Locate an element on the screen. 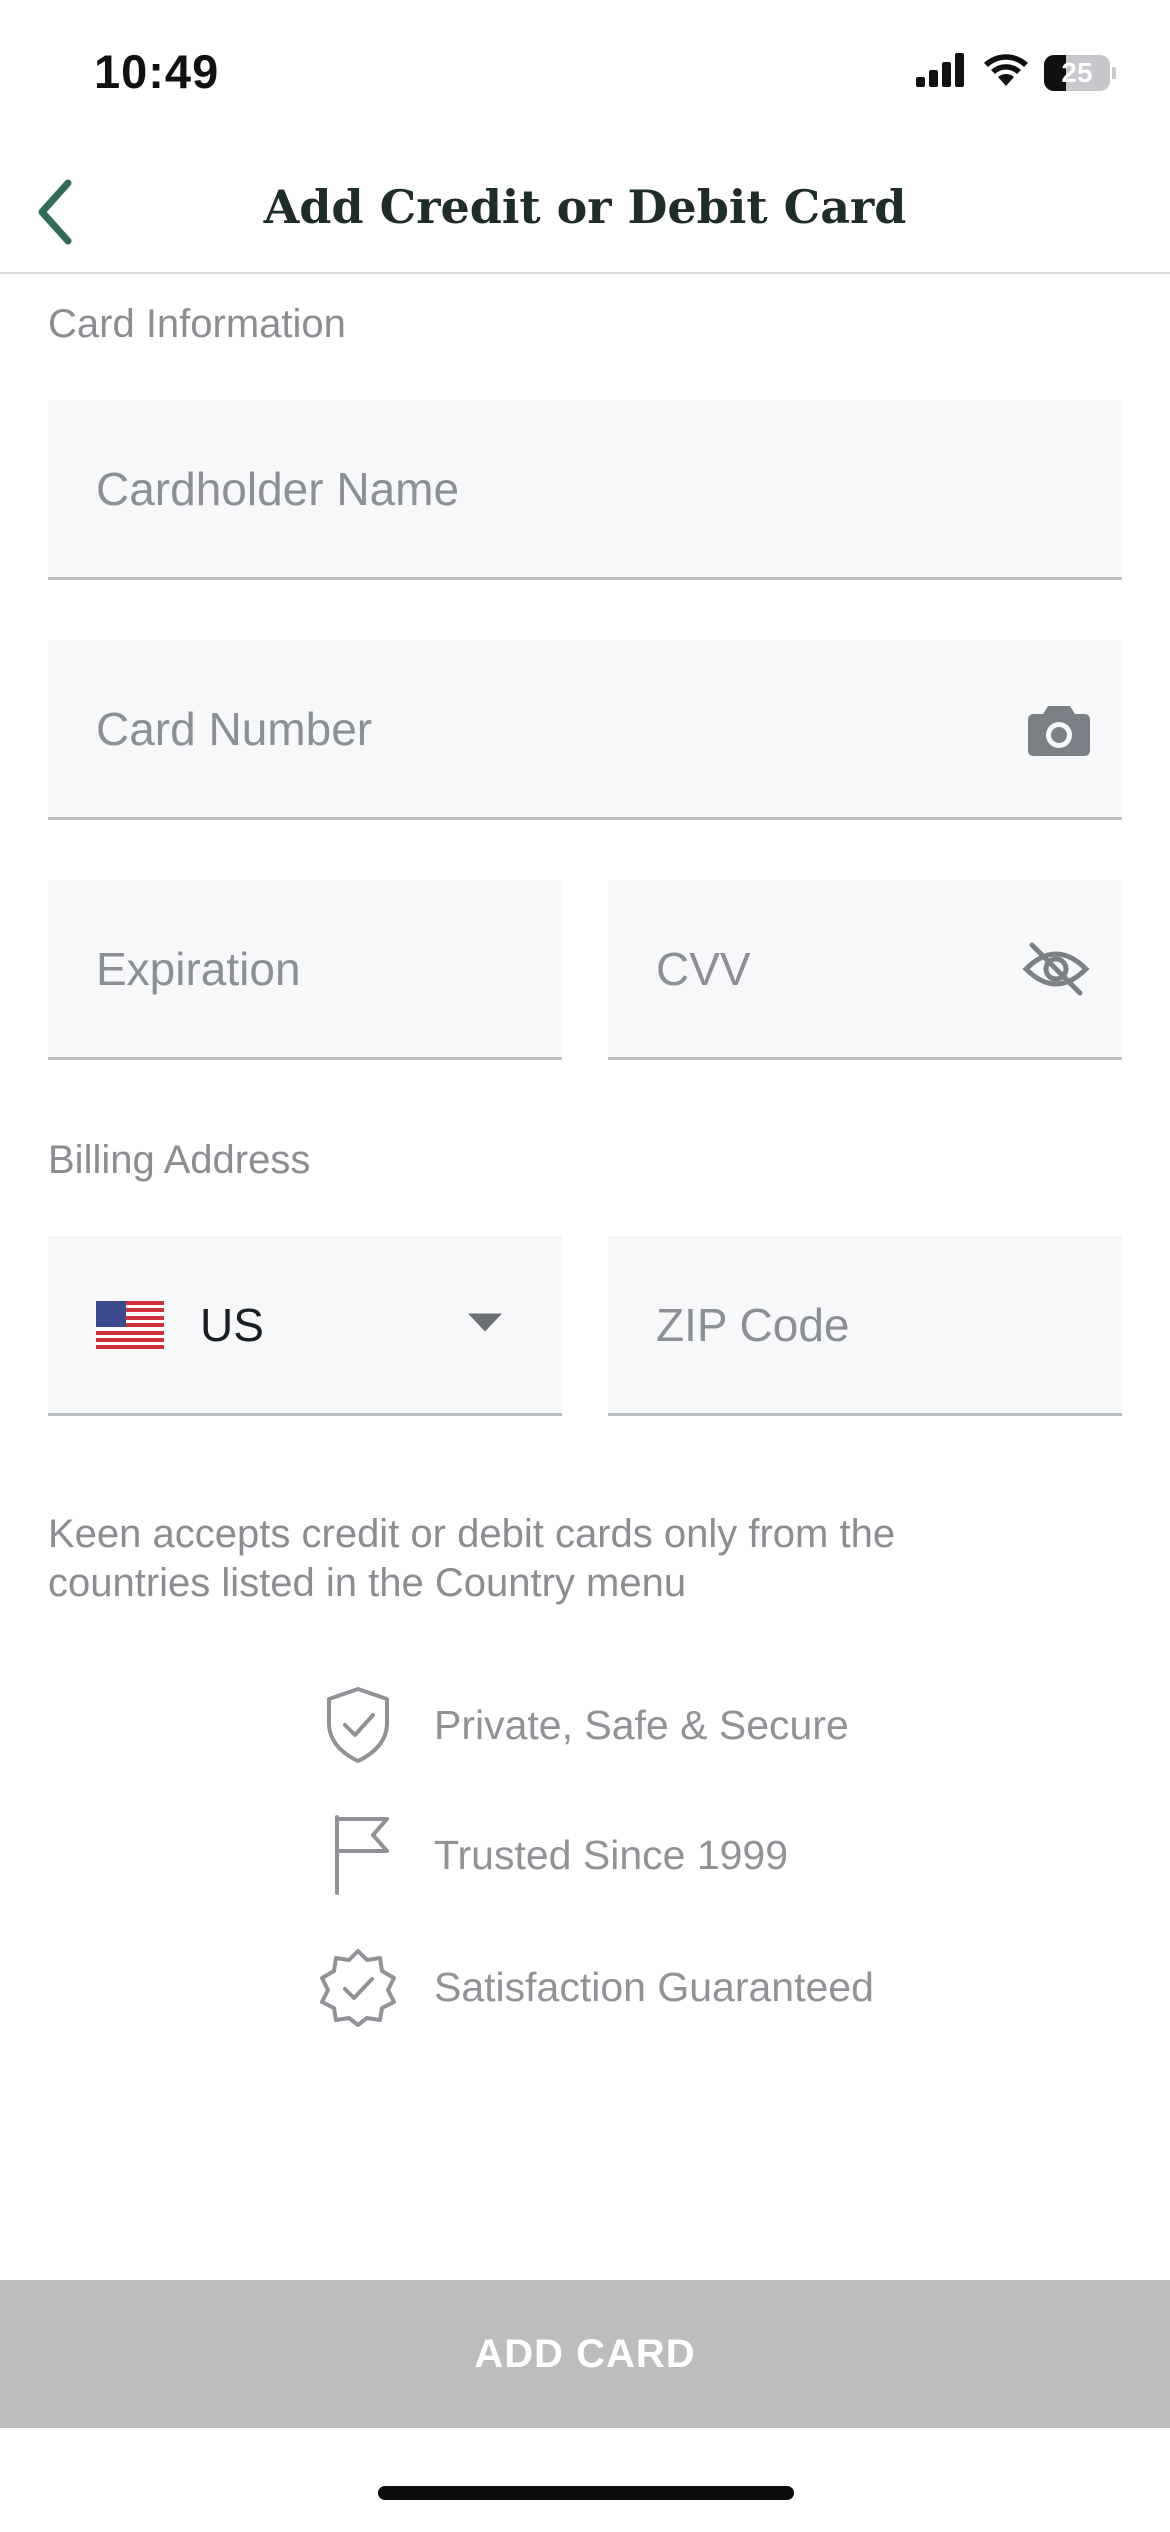 This screenshot has height=2532, width=1170. trust-item-label: Satisfaction Guaranteed is located at coordinates (654, 1986).